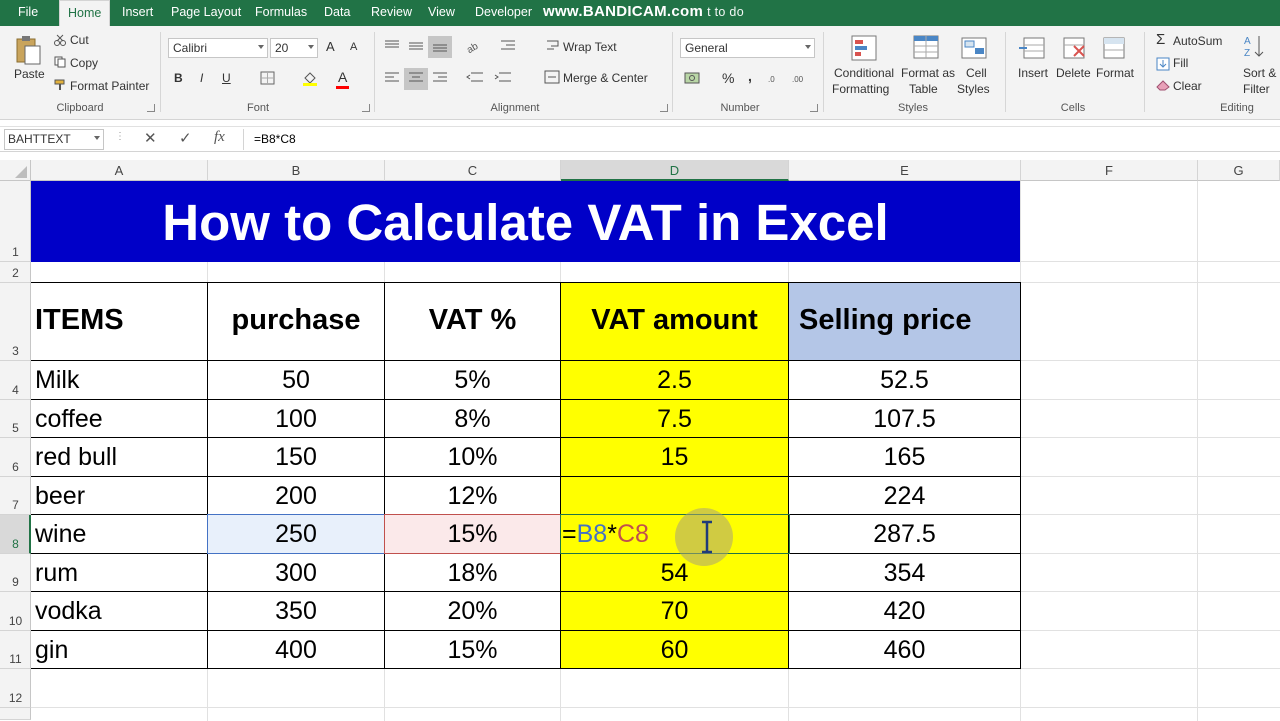 This screenshot has height=721, width=1280. Describe the element at coordinates (206, 13) in the screenshot. I see `tab-page-layout: Page Layout` at that location.